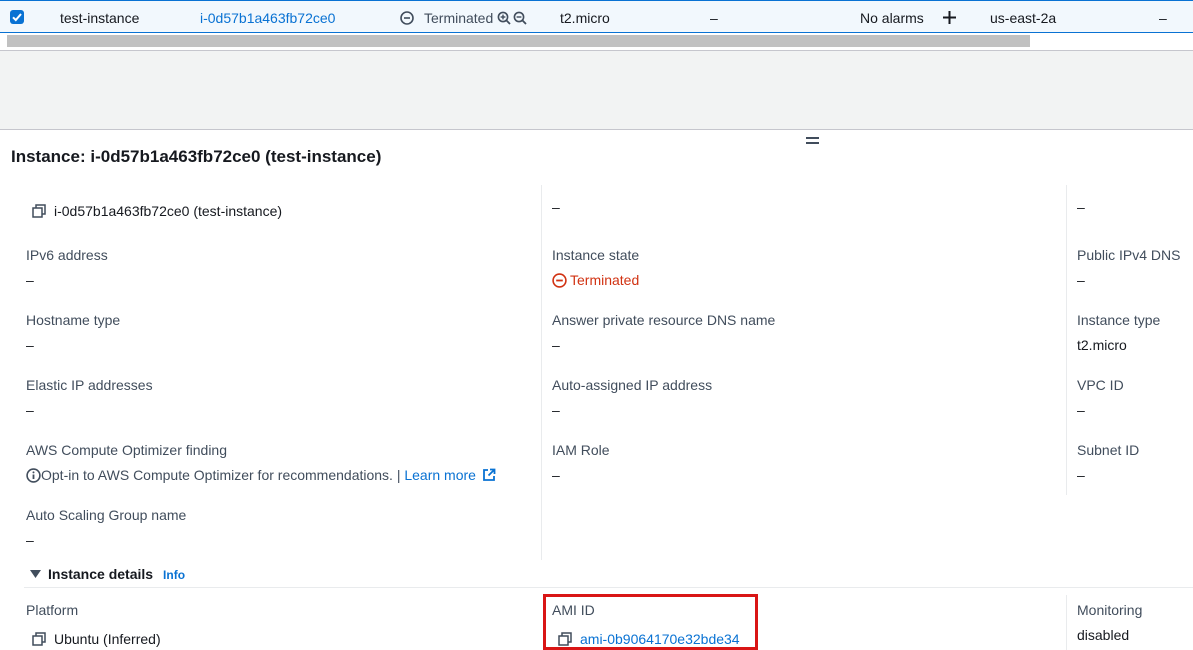 The height and width of the screenshot is (650, 1193). Describe the element at coordinates (949, 17) in the screenshot. I see `add-alarm-icon` at that location.